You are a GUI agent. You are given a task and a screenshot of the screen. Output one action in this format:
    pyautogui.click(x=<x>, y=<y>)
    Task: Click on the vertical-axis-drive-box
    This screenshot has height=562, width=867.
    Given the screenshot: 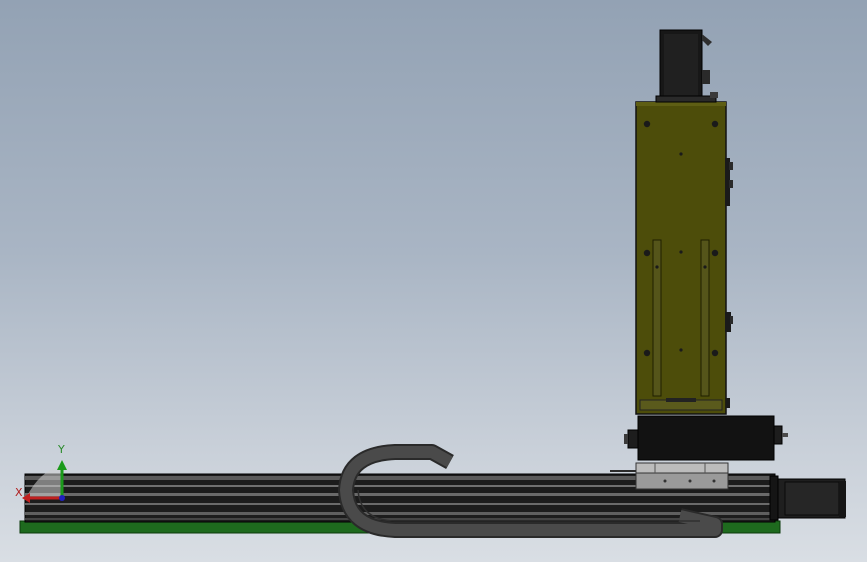 What is the action you would take?
    pyautogui.click(x=706, y=438)
    